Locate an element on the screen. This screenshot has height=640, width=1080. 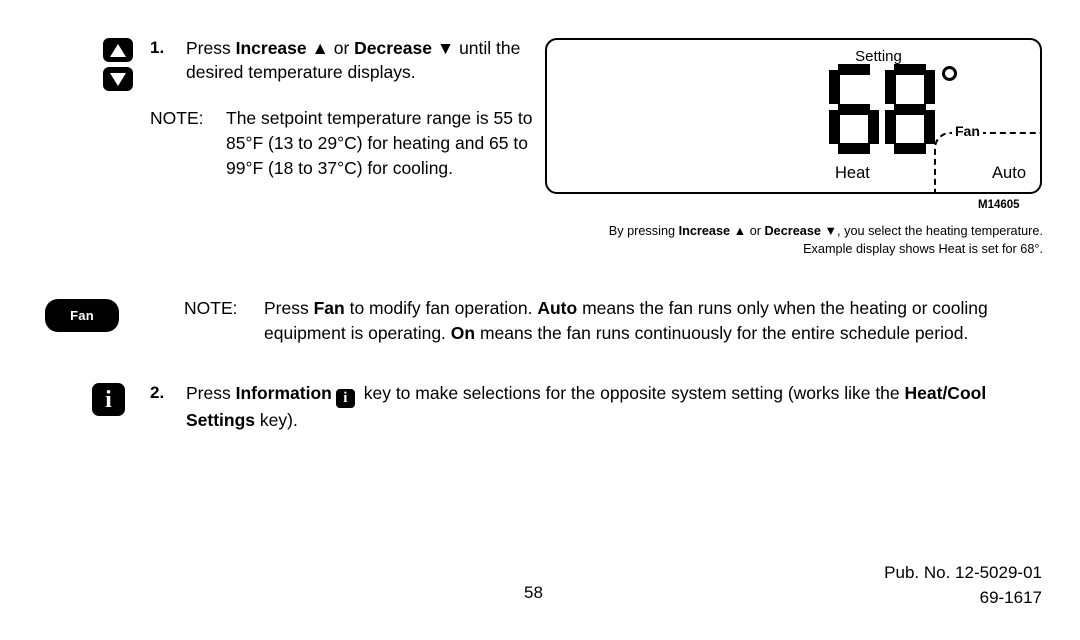
information-inline-icon: i is located at coordinates (345, 398).